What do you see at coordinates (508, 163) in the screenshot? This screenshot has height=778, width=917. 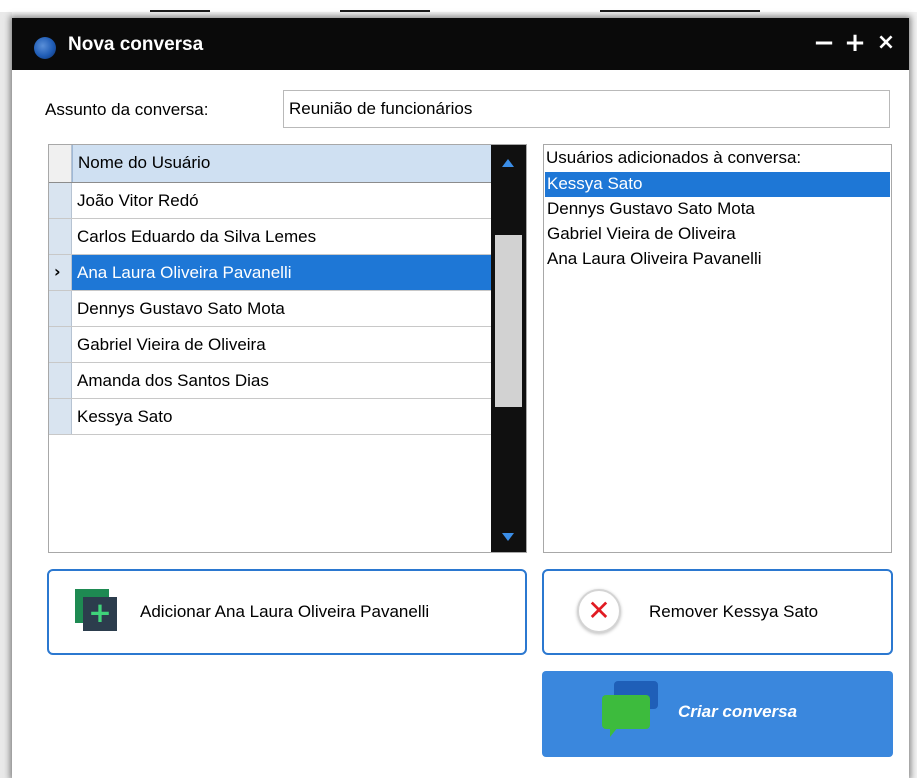 I see `scroll-up-arrow-icon` at bounding box center [508, 163].